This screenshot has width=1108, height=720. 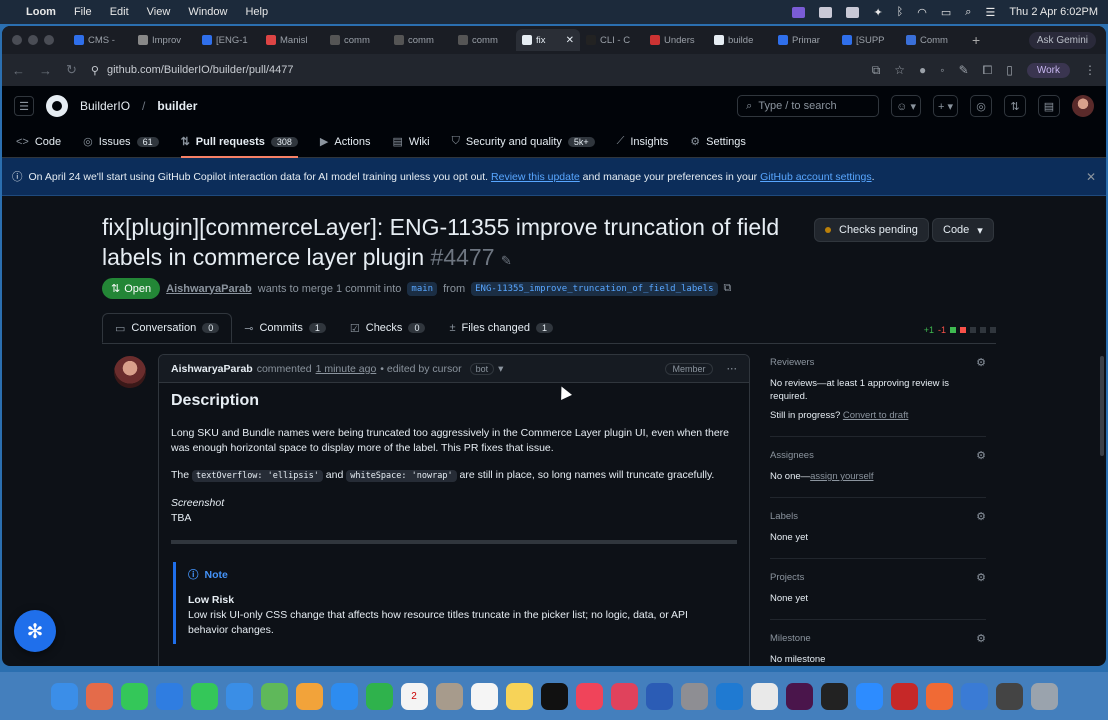 What do you see at coordinates (64, 696) in the screenshot?
I see `dock-finder-icon` at bounding box center [64, 696].